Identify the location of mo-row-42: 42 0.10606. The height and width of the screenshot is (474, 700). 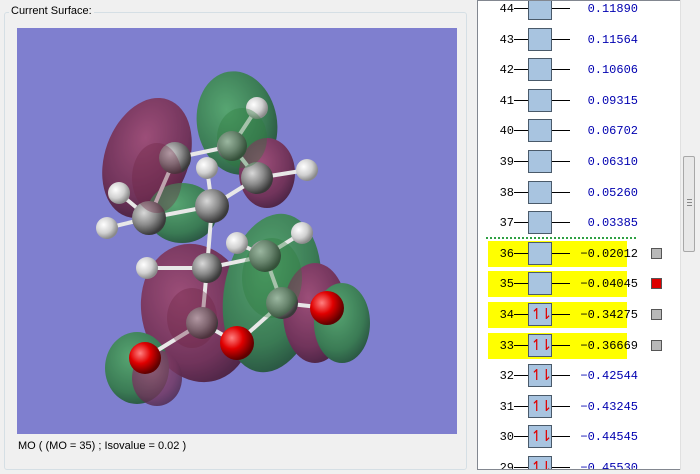
(579, 70).